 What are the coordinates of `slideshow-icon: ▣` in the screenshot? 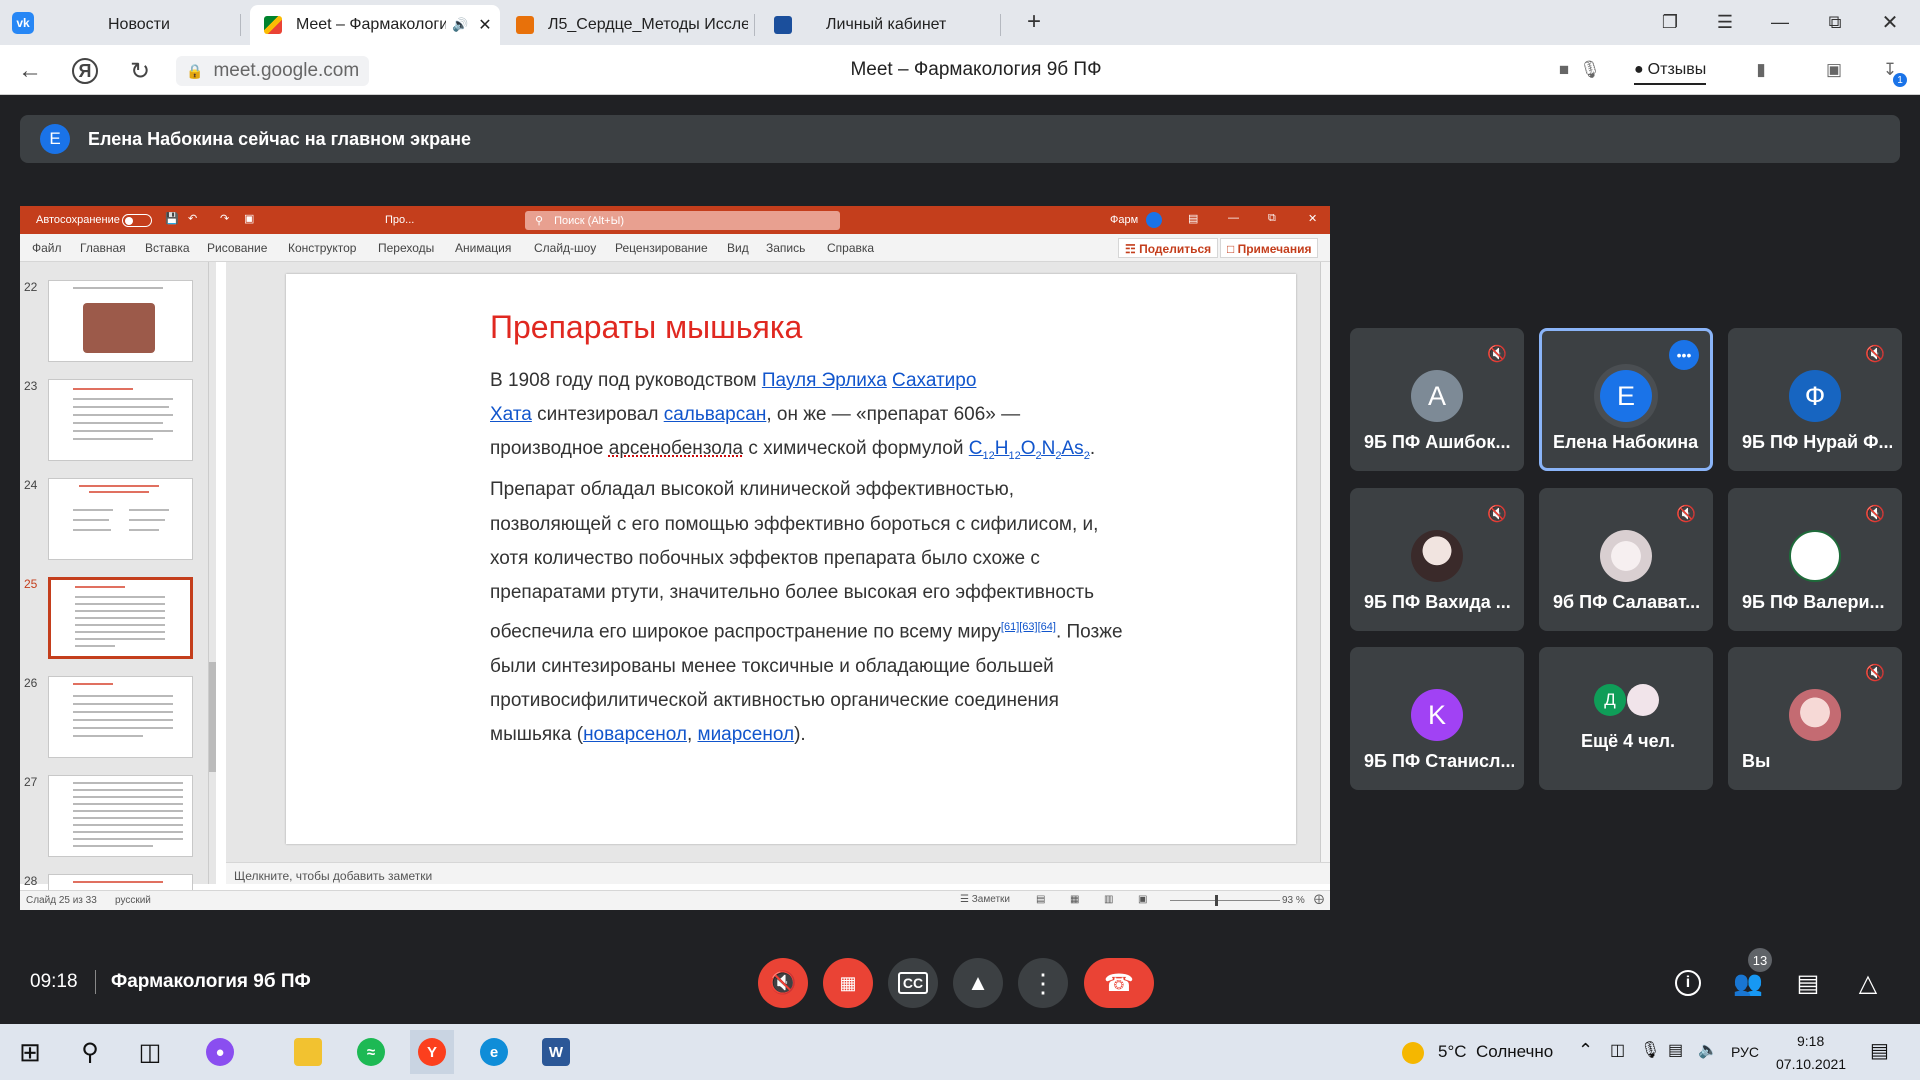 It's located at (1142, 899).